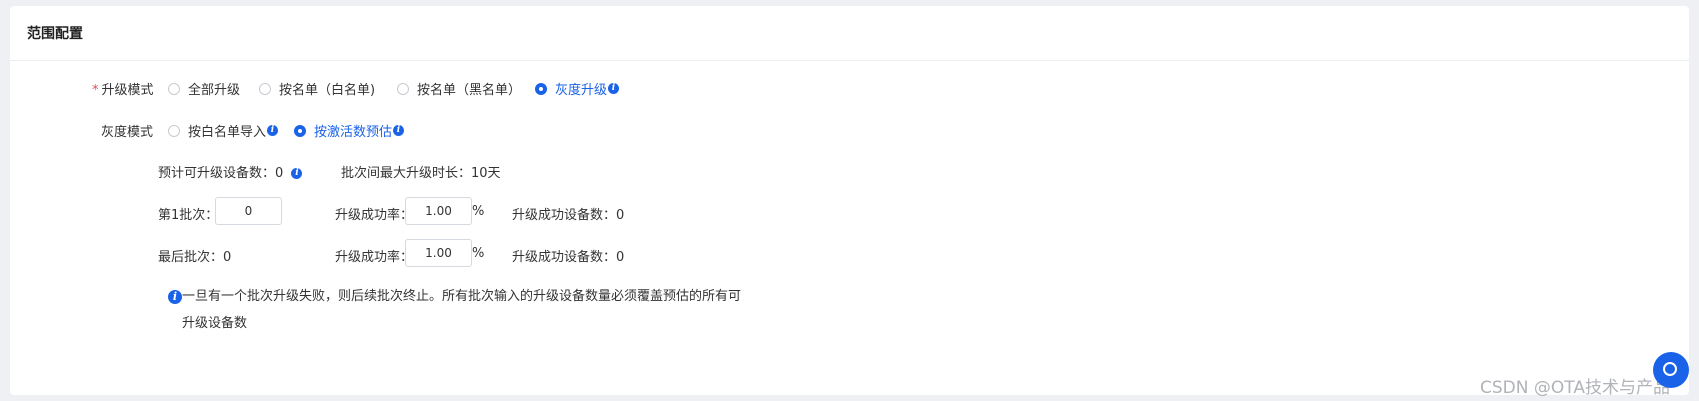  I want to click on option-label: 按名单（白名单), so click(327, 90).